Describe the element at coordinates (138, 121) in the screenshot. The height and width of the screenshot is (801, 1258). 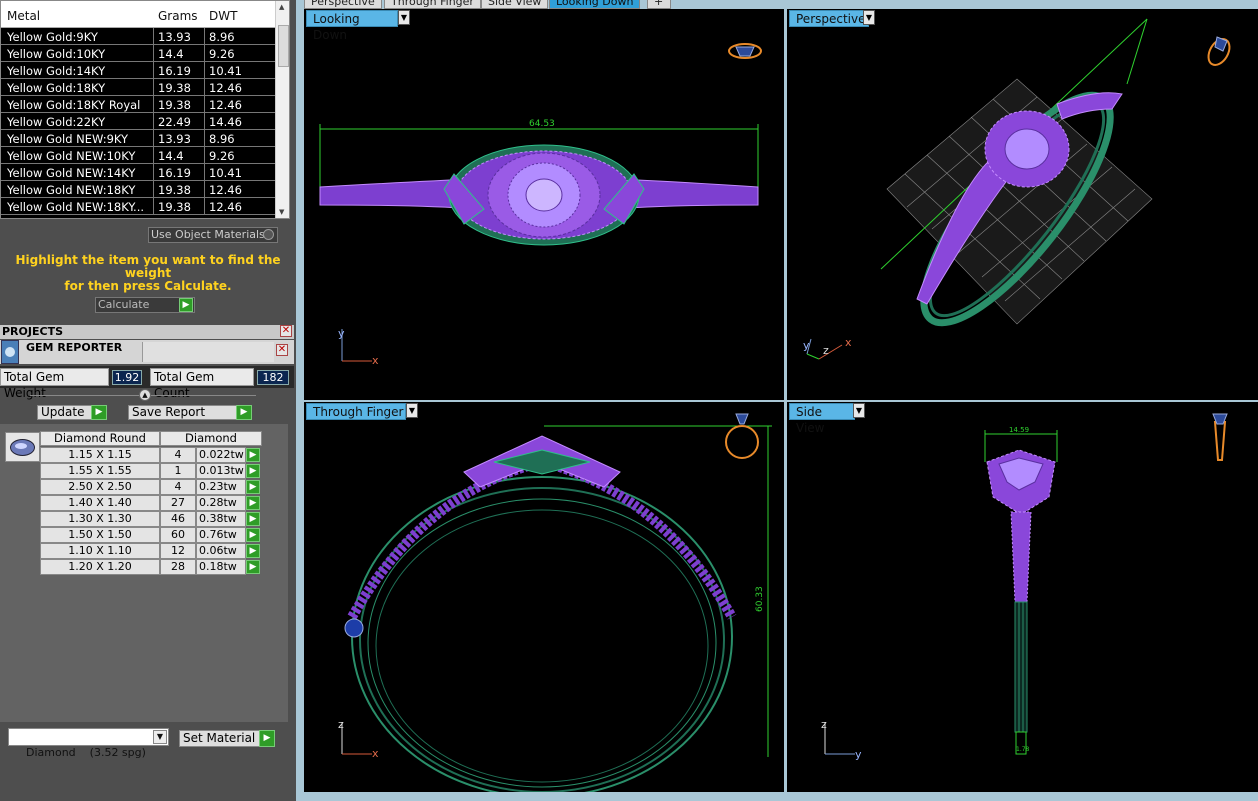
I see `table-row: Yellow Gold:22KY 22.49 14.46` at that location.